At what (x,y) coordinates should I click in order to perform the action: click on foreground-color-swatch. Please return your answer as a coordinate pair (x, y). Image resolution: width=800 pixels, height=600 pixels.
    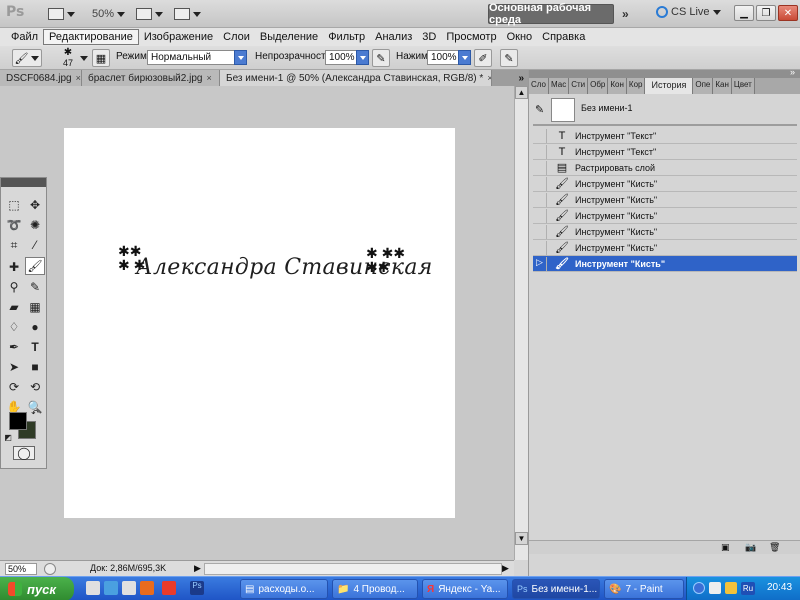
    Looking at the image, I should click on (18, 421).